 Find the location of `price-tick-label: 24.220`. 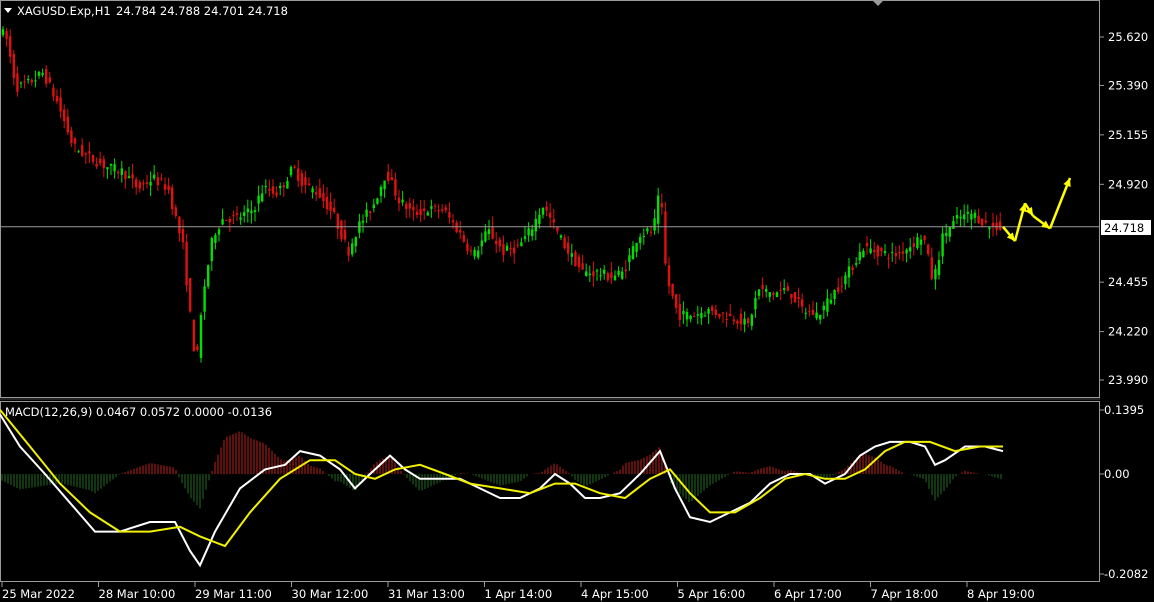

price-tick-label: 24.220 is located at coordinates (1128, 332).